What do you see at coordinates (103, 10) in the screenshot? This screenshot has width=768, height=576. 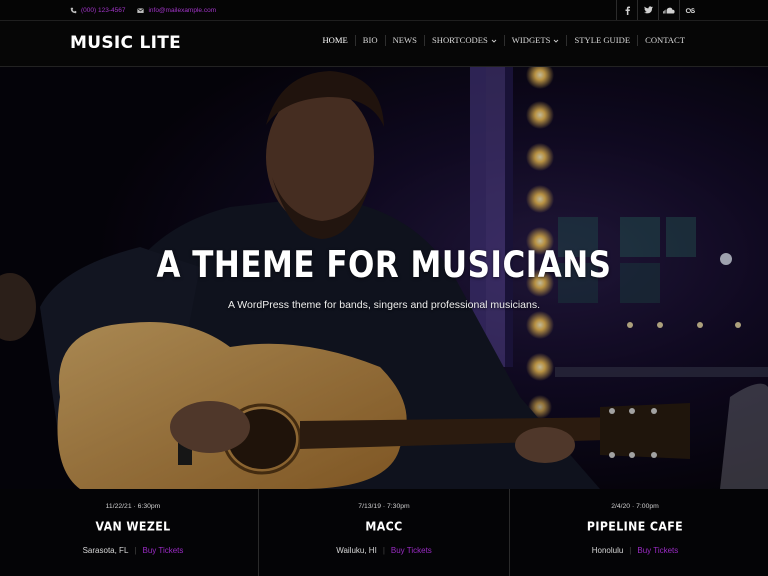 I see `phone-text: (000) 123-4567` at bounding box center [103, 10].